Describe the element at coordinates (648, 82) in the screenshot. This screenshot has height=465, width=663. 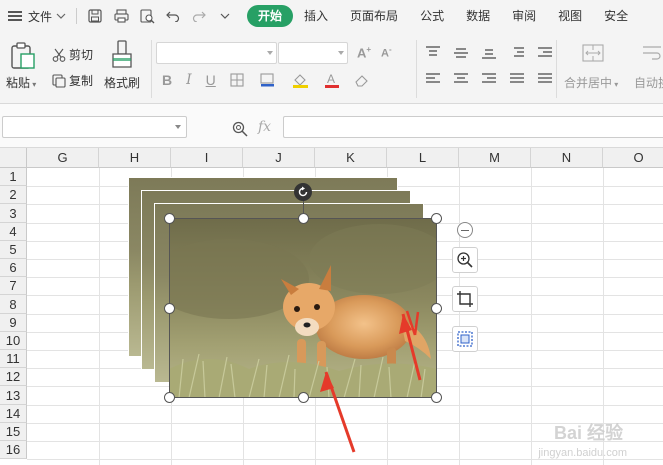
I see `wrap-text-label: 自动换` at that location.